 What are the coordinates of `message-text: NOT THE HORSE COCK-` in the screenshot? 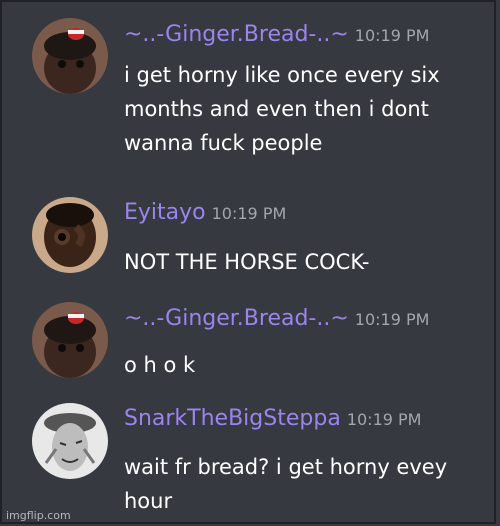 It's located at (310, 262).